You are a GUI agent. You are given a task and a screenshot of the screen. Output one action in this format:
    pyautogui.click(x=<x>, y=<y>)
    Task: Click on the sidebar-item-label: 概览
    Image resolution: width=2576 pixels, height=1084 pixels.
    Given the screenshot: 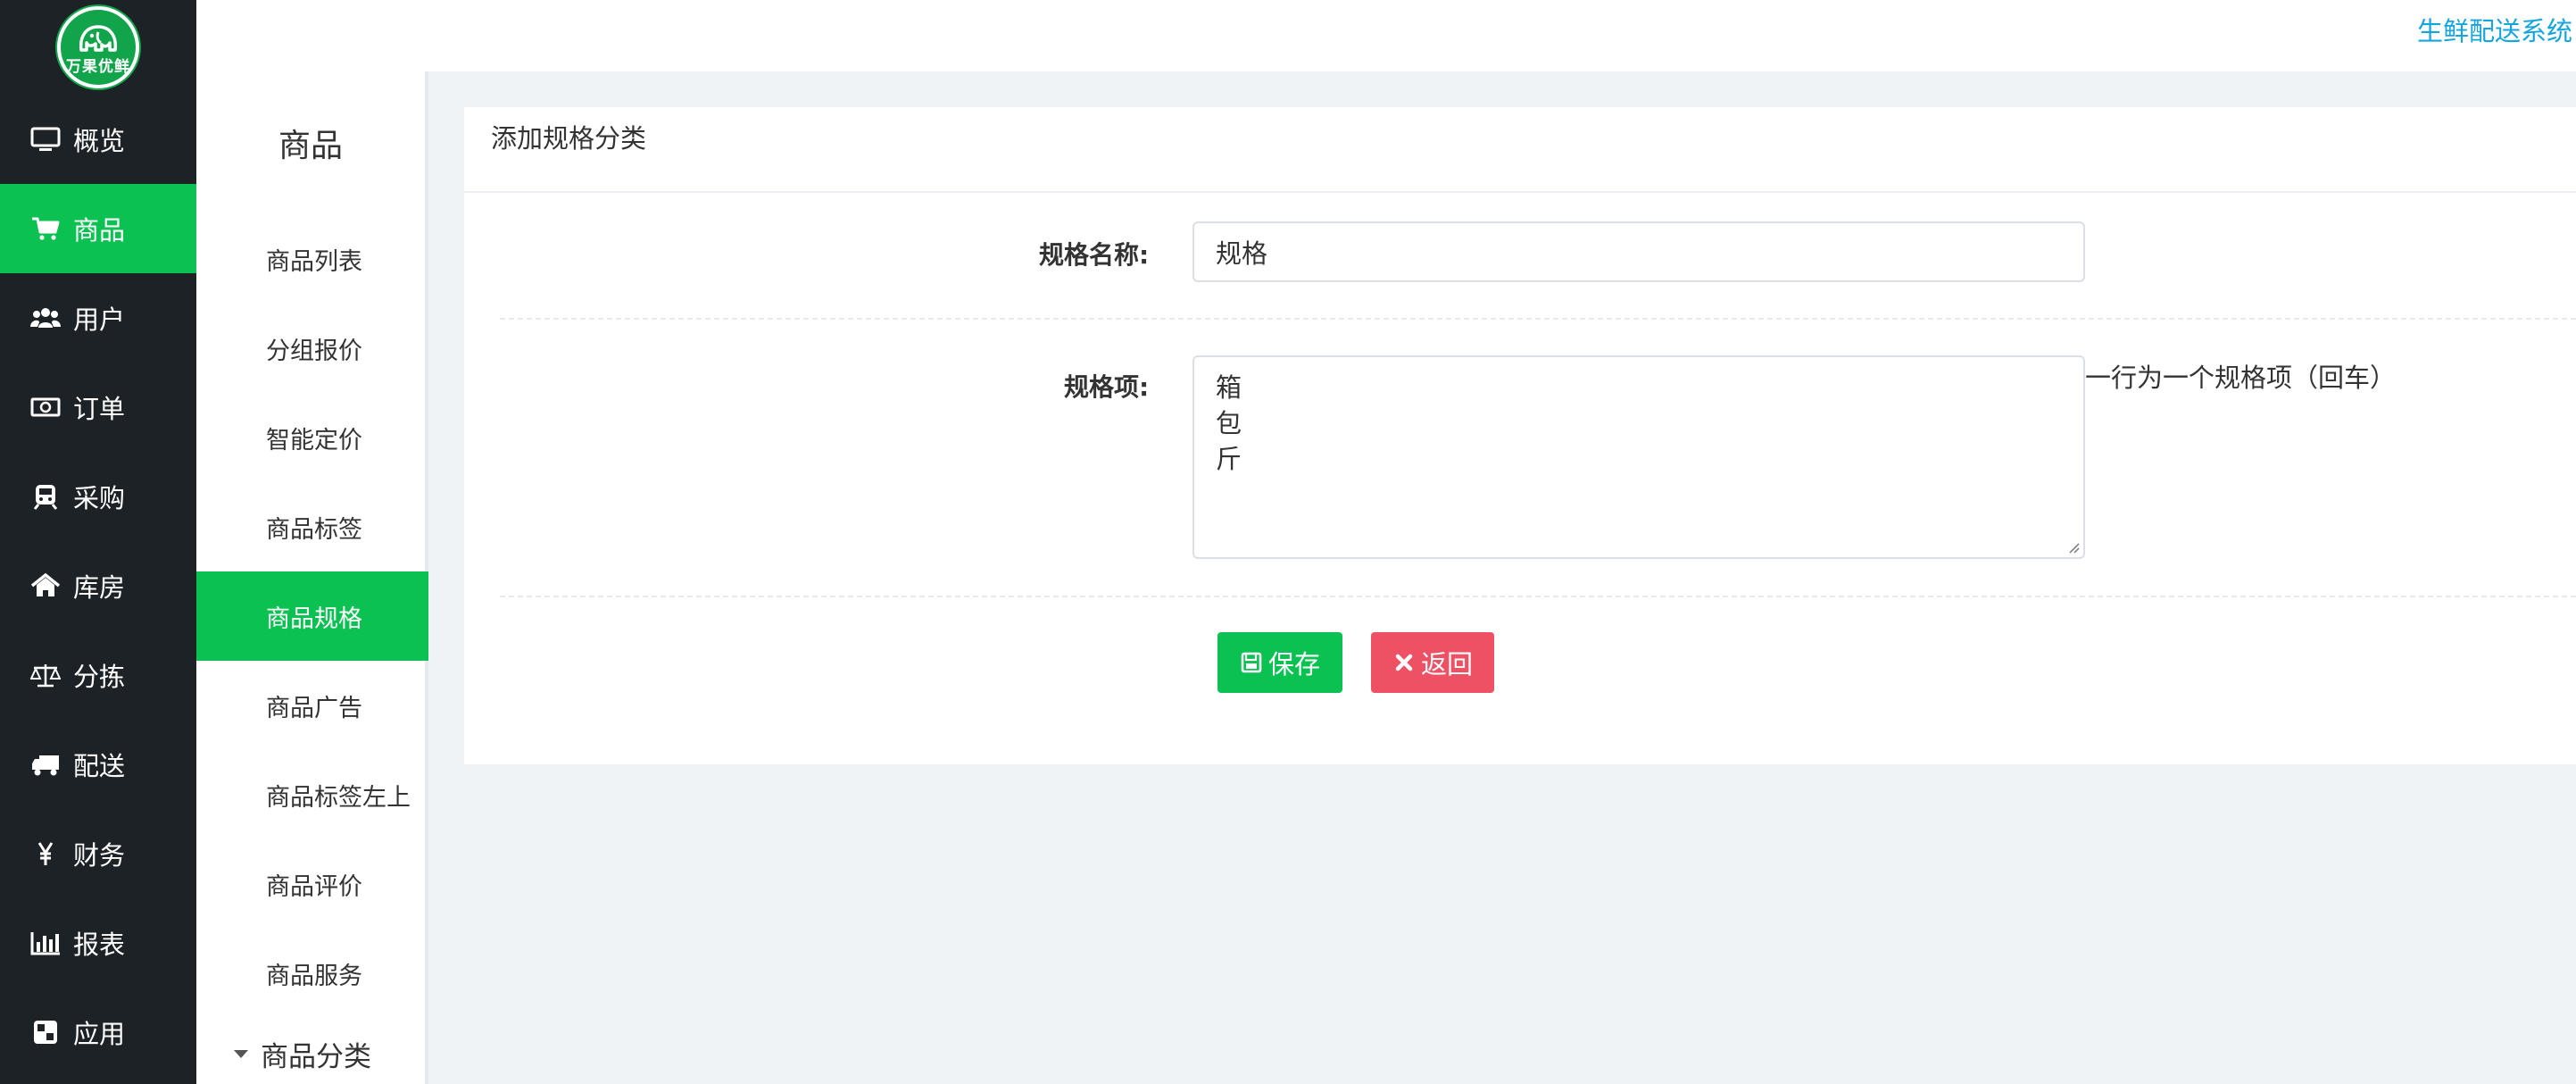 What is the action you would take?
    pyautogui.click(x=99, y=141)
    